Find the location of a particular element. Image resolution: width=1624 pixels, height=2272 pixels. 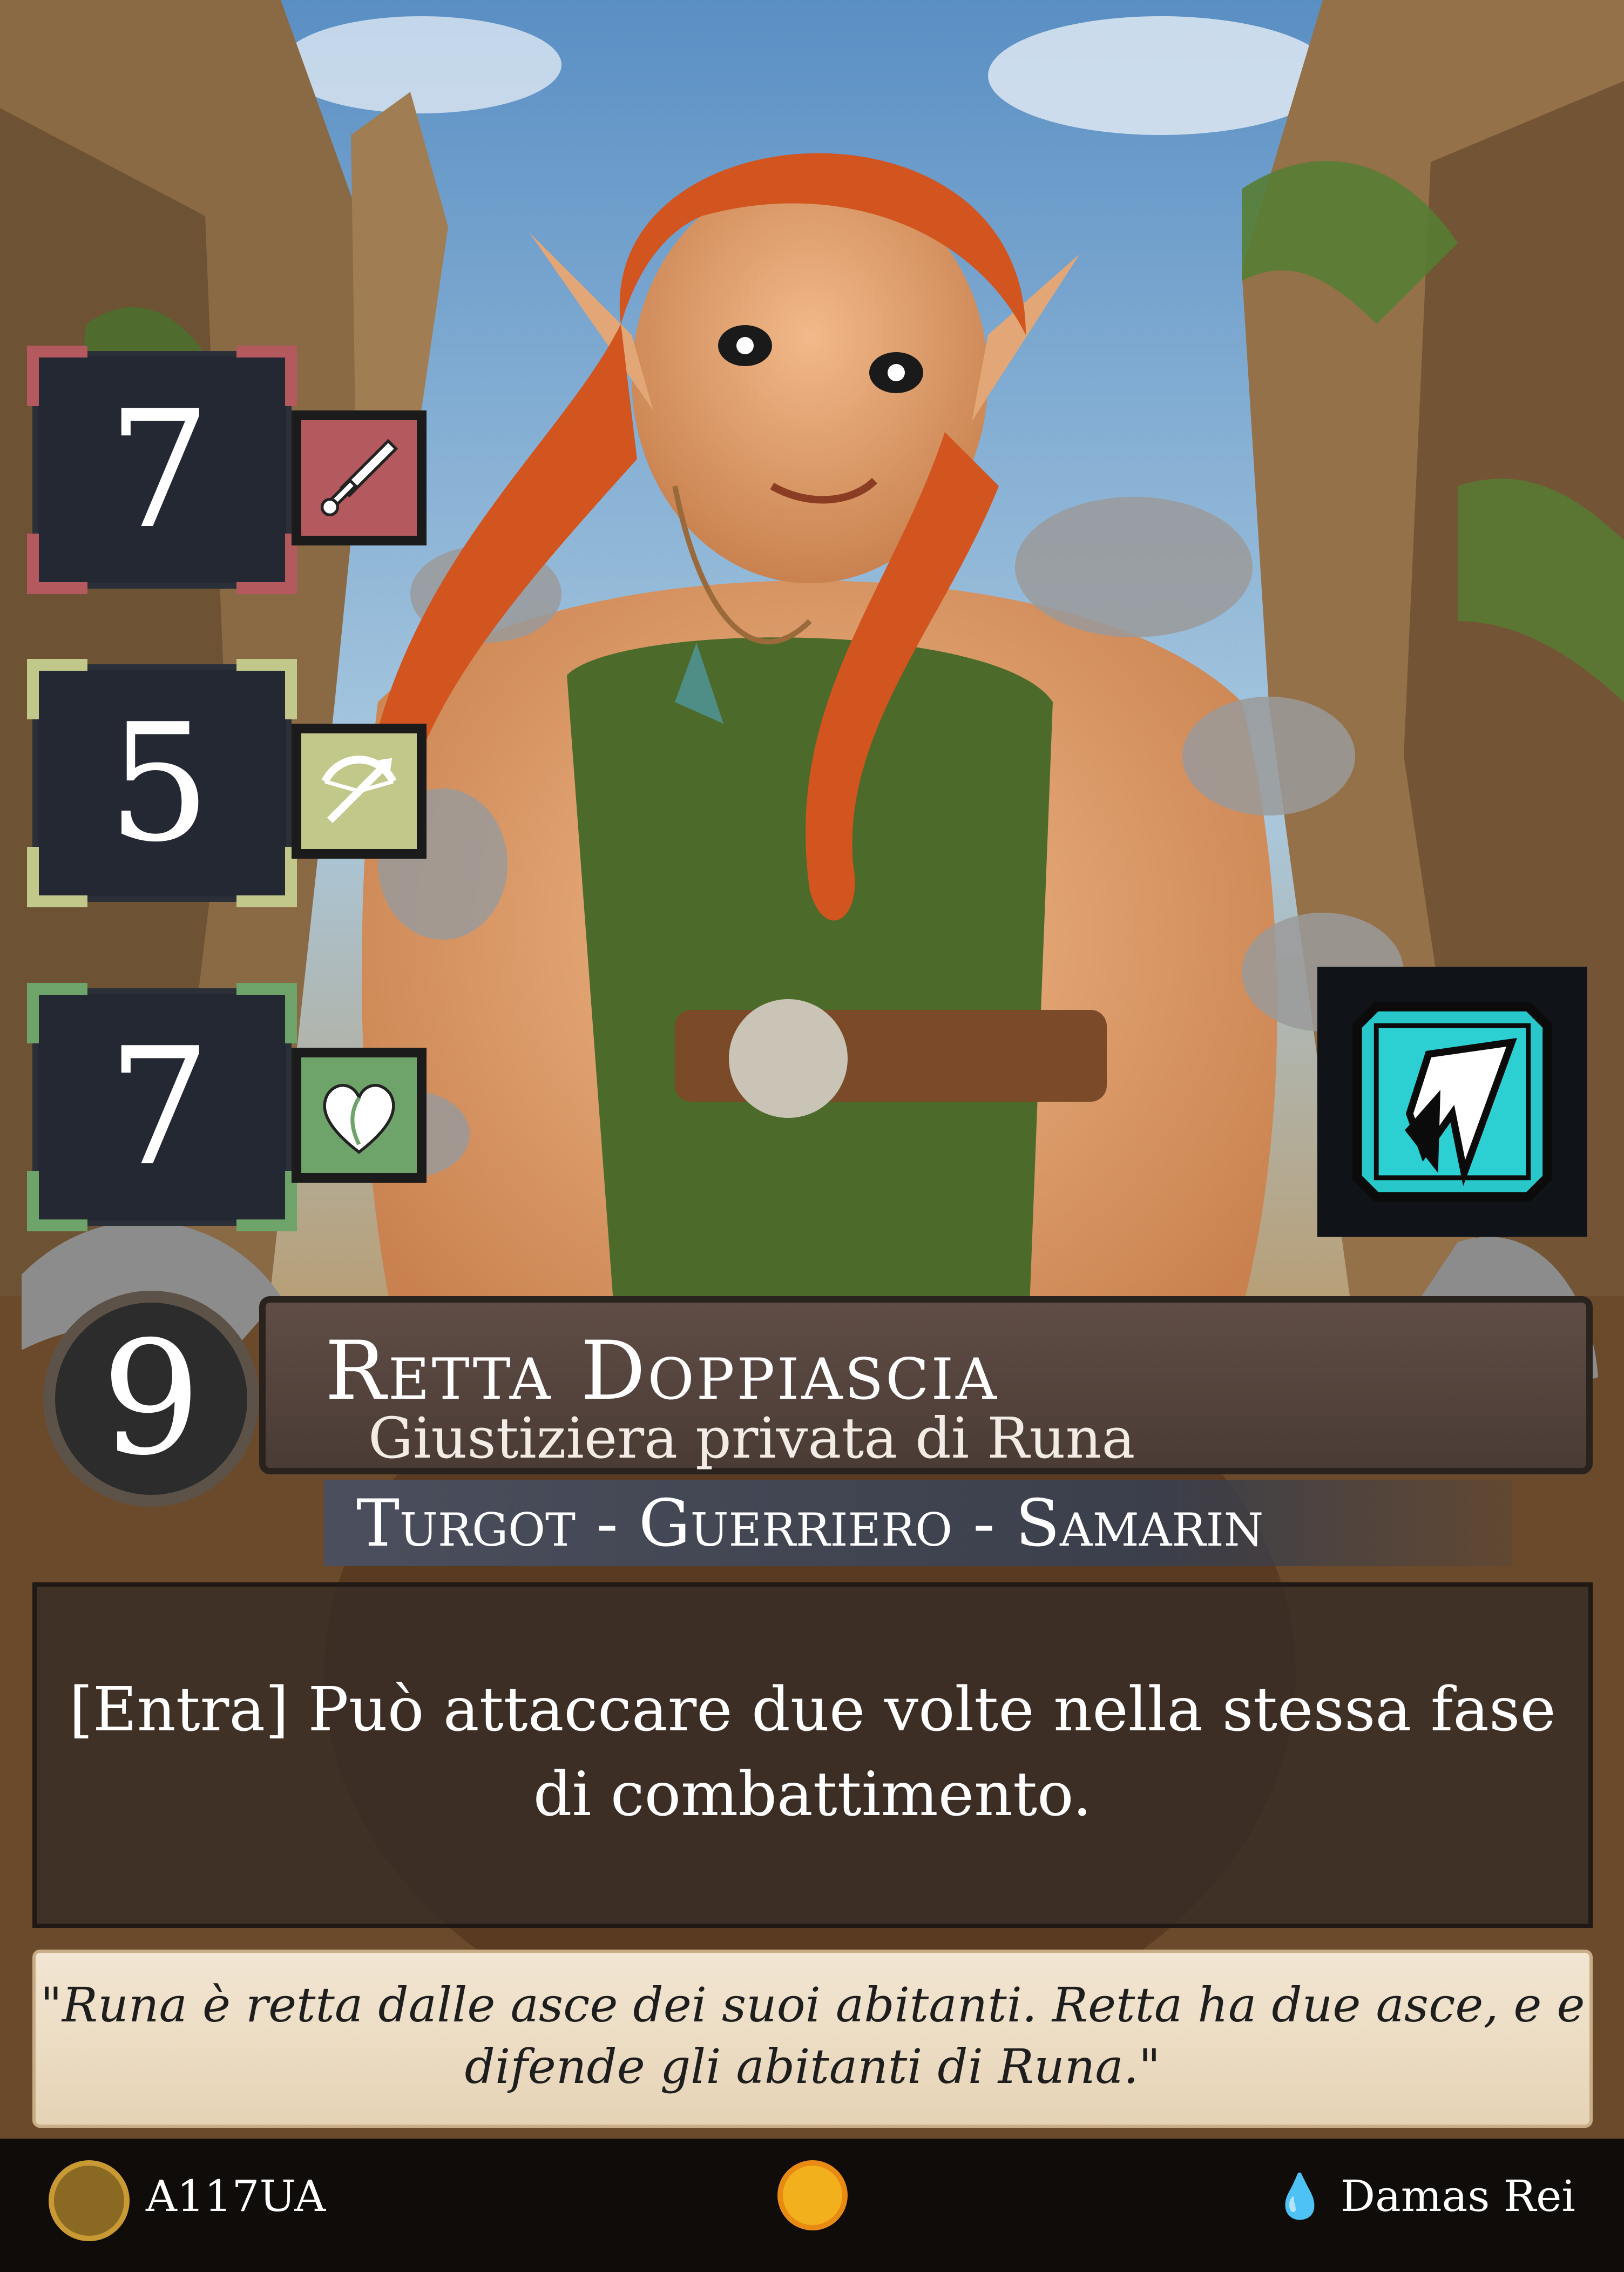

artist-name: Damas Rei is located at coordinates (1457, 2196).